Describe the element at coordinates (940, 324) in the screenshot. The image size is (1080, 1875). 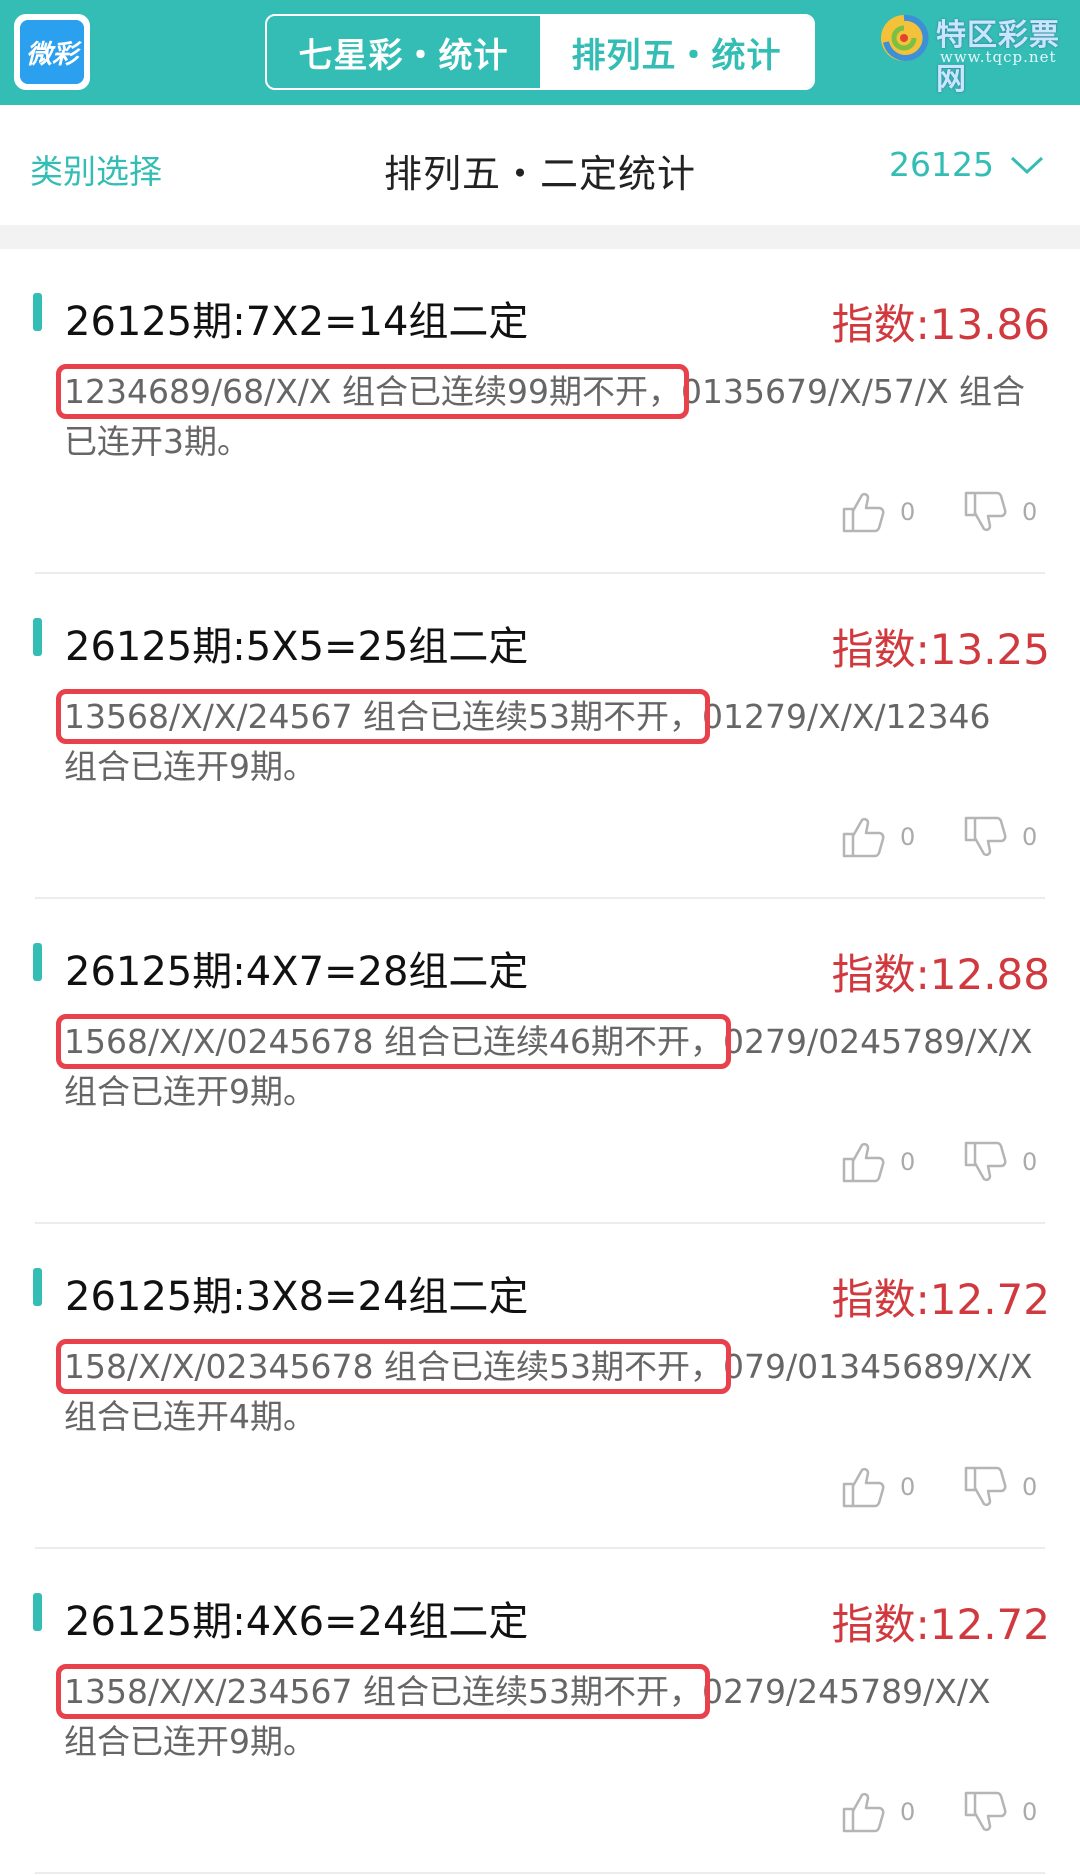
I see `card-index: 指数:13.86` at that location.